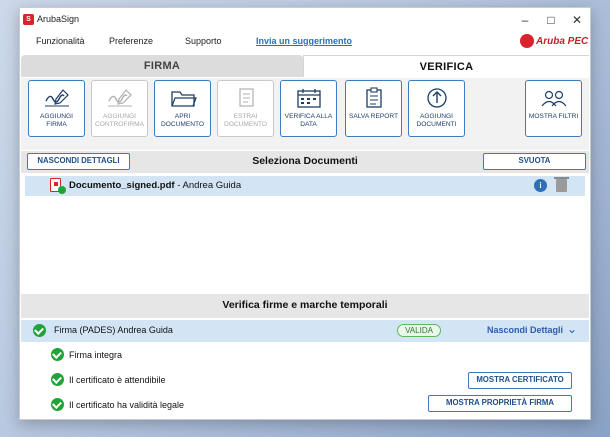  Describe the element at coordinates (520, 380) in the screenshot. I see `show-certificate-button: MOSTRA CERTIFICATO` at that location.